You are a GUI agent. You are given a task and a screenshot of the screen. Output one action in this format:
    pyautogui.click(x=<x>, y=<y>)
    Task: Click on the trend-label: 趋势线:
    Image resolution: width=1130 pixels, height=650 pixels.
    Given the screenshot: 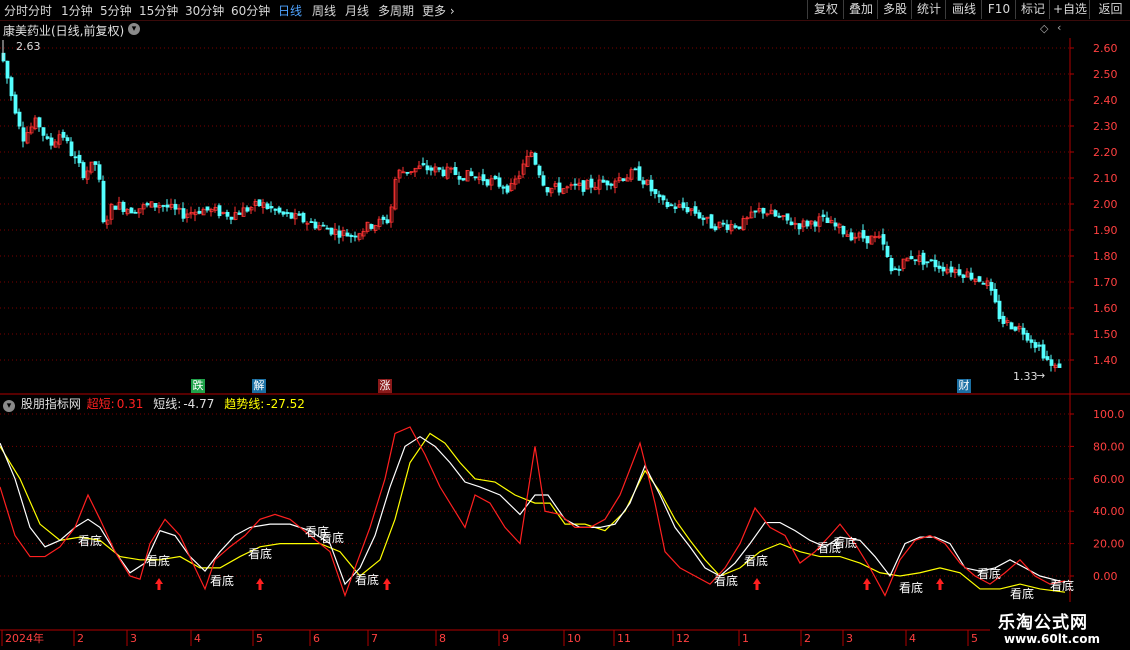 What is the action you would take?
    pyautogui.click(x=244, y=404)
    